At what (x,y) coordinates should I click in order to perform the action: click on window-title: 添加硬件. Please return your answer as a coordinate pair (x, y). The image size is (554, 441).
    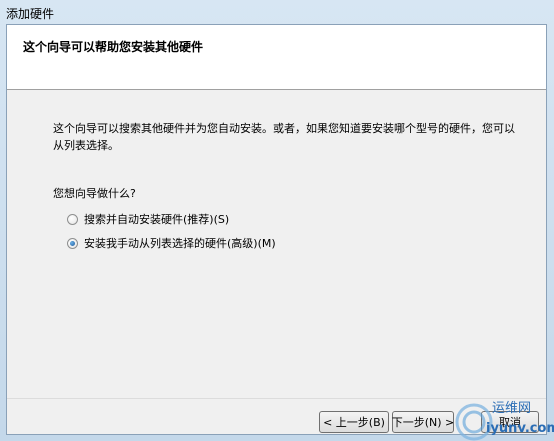
    Looking at the image, I should click on (30, 14).